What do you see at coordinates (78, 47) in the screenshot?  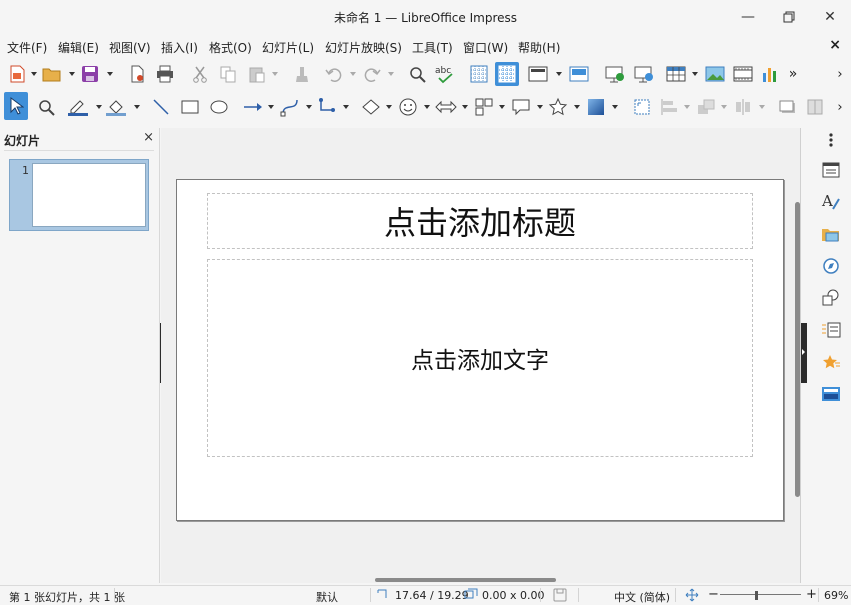 I see `menu-edit: 编辑(E)` at bounding box center [78, 47].